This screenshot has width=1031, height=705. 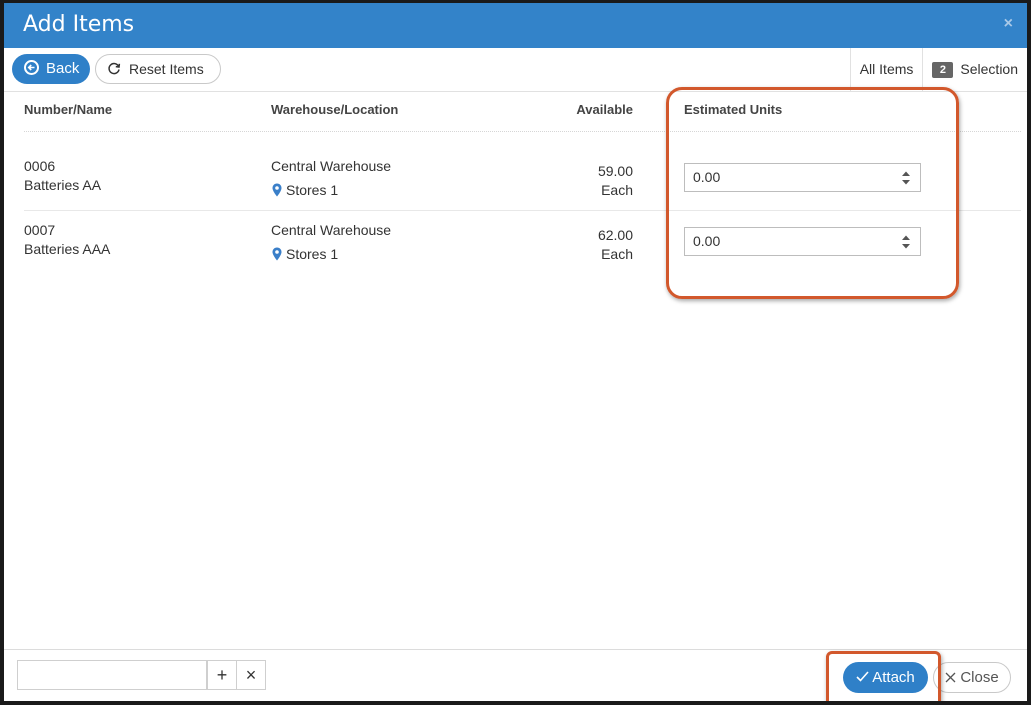 What do you see at coordinates (79, 24) in the screenshot?
I see `dialog-title: Add Items` at bounding box center [79, 24].